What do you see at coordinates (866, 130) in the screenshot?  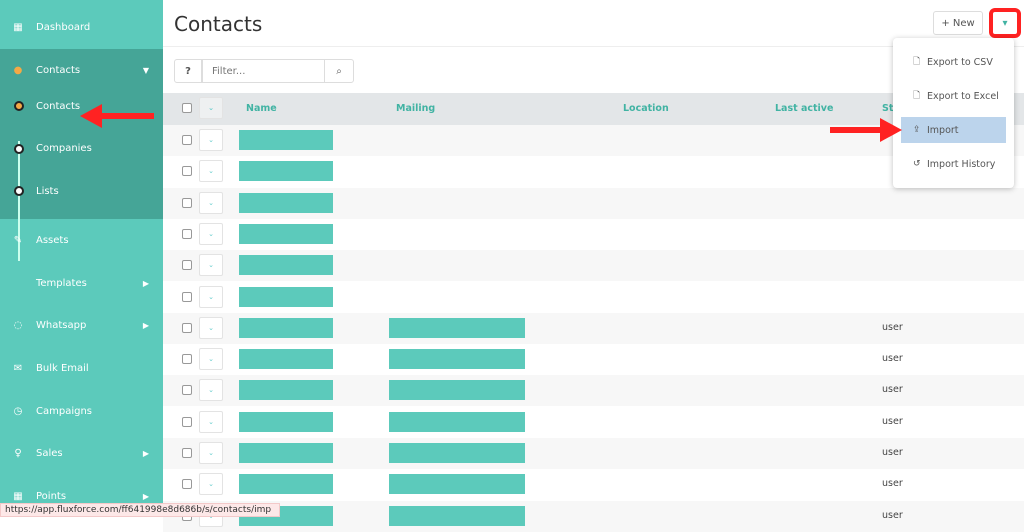 I see `annotation-arrow-right` at bounding box center [866, 130].